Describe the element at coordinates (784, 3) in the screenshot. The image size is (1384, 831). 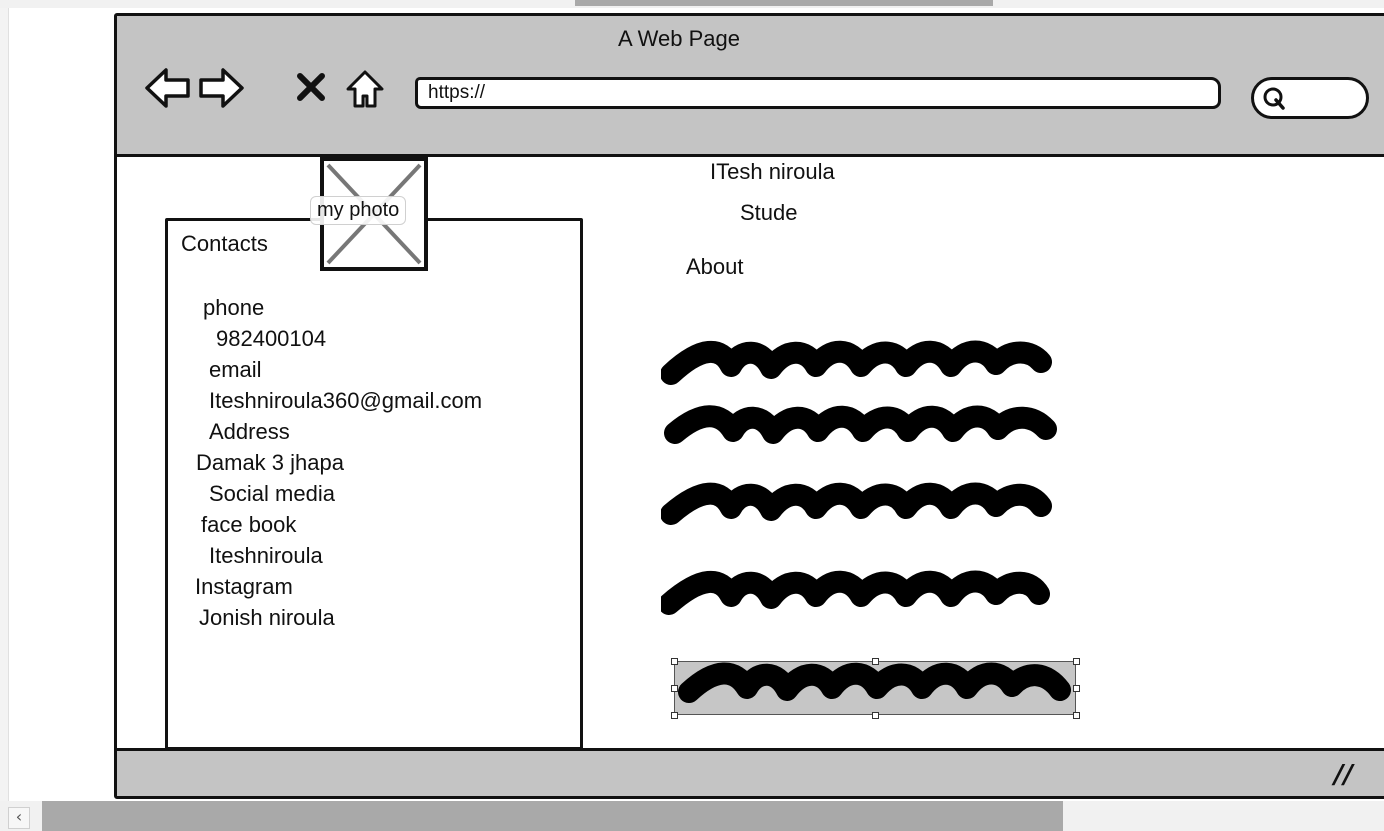
I see `top-scrollbar-thumb` at that location.